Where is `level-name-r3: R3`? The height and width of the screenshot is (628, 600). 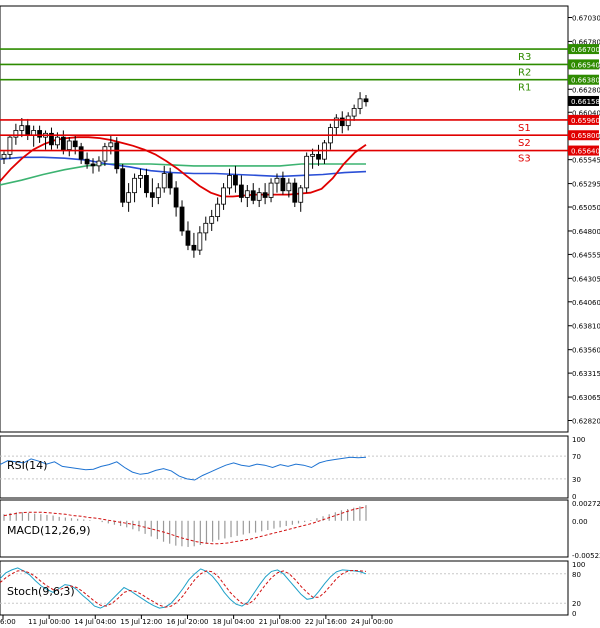 level-name-r3: R3 is located at coordinates (524, 57).